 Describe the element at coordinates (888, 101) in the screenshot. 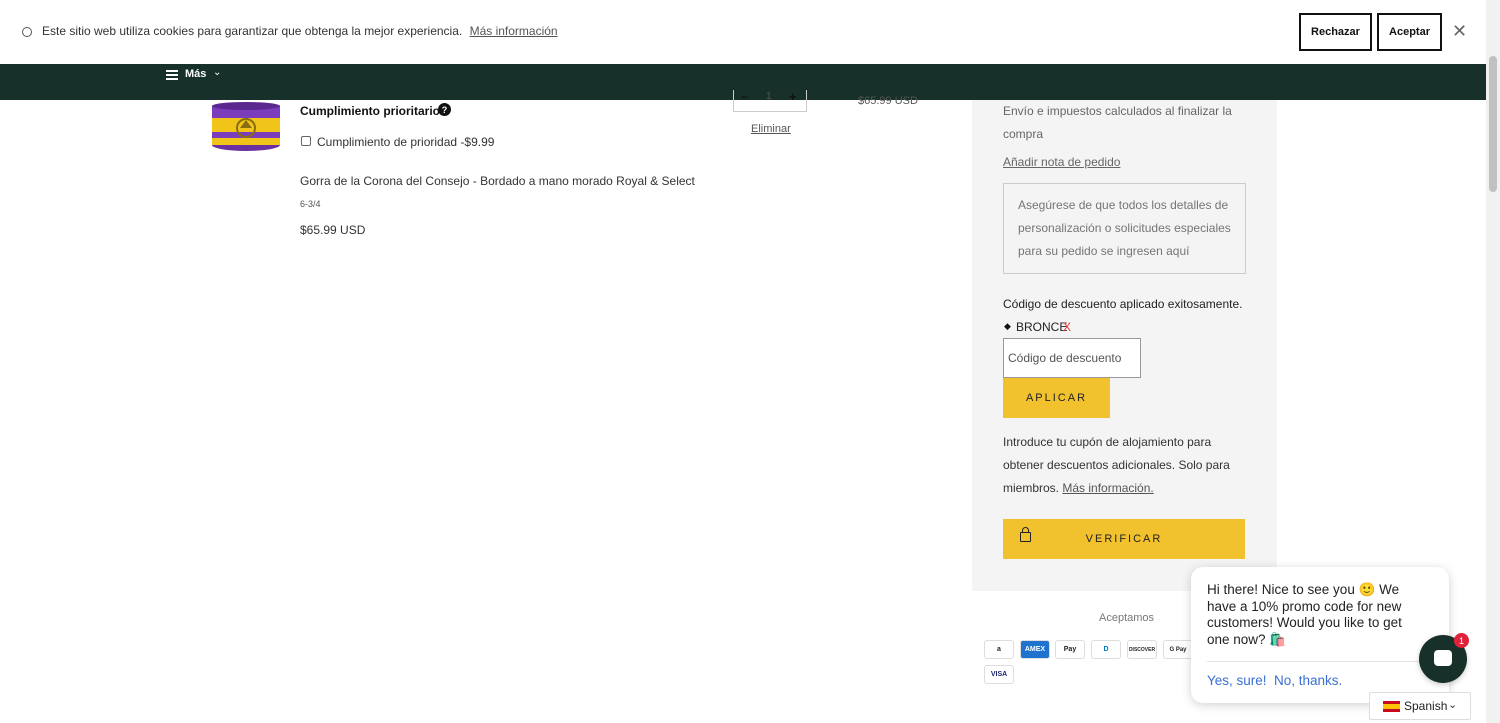

I see `line-total: $65.99 USD` at that location.